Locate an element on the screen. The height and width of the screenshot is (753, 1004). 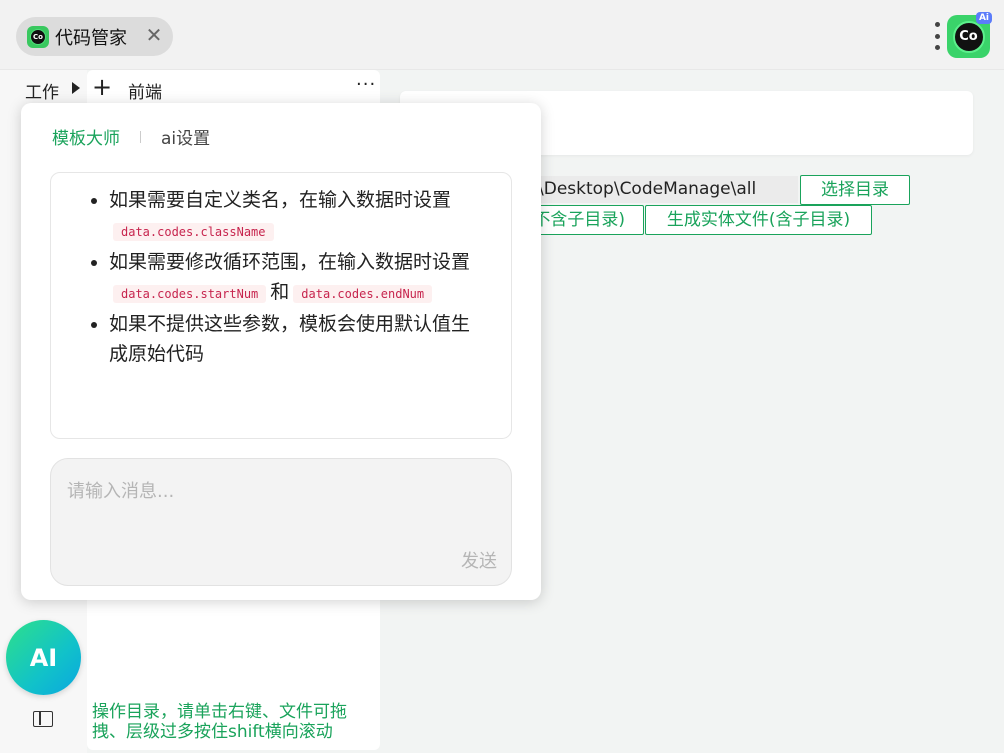
tab-template-master: 模板大师 is located at coordinates (86, 136).